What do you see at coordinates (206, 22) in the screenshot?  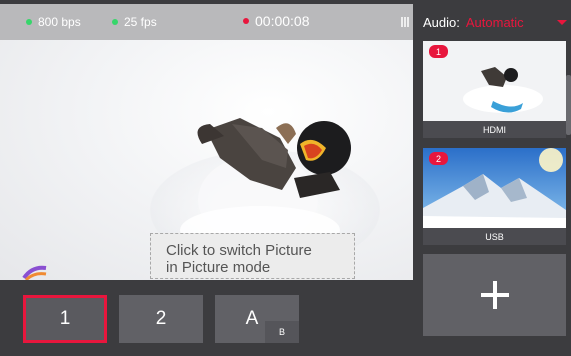 I see `status-bar: 800 bps 25 fps 00:00:08` at bounding box center [206, 22].